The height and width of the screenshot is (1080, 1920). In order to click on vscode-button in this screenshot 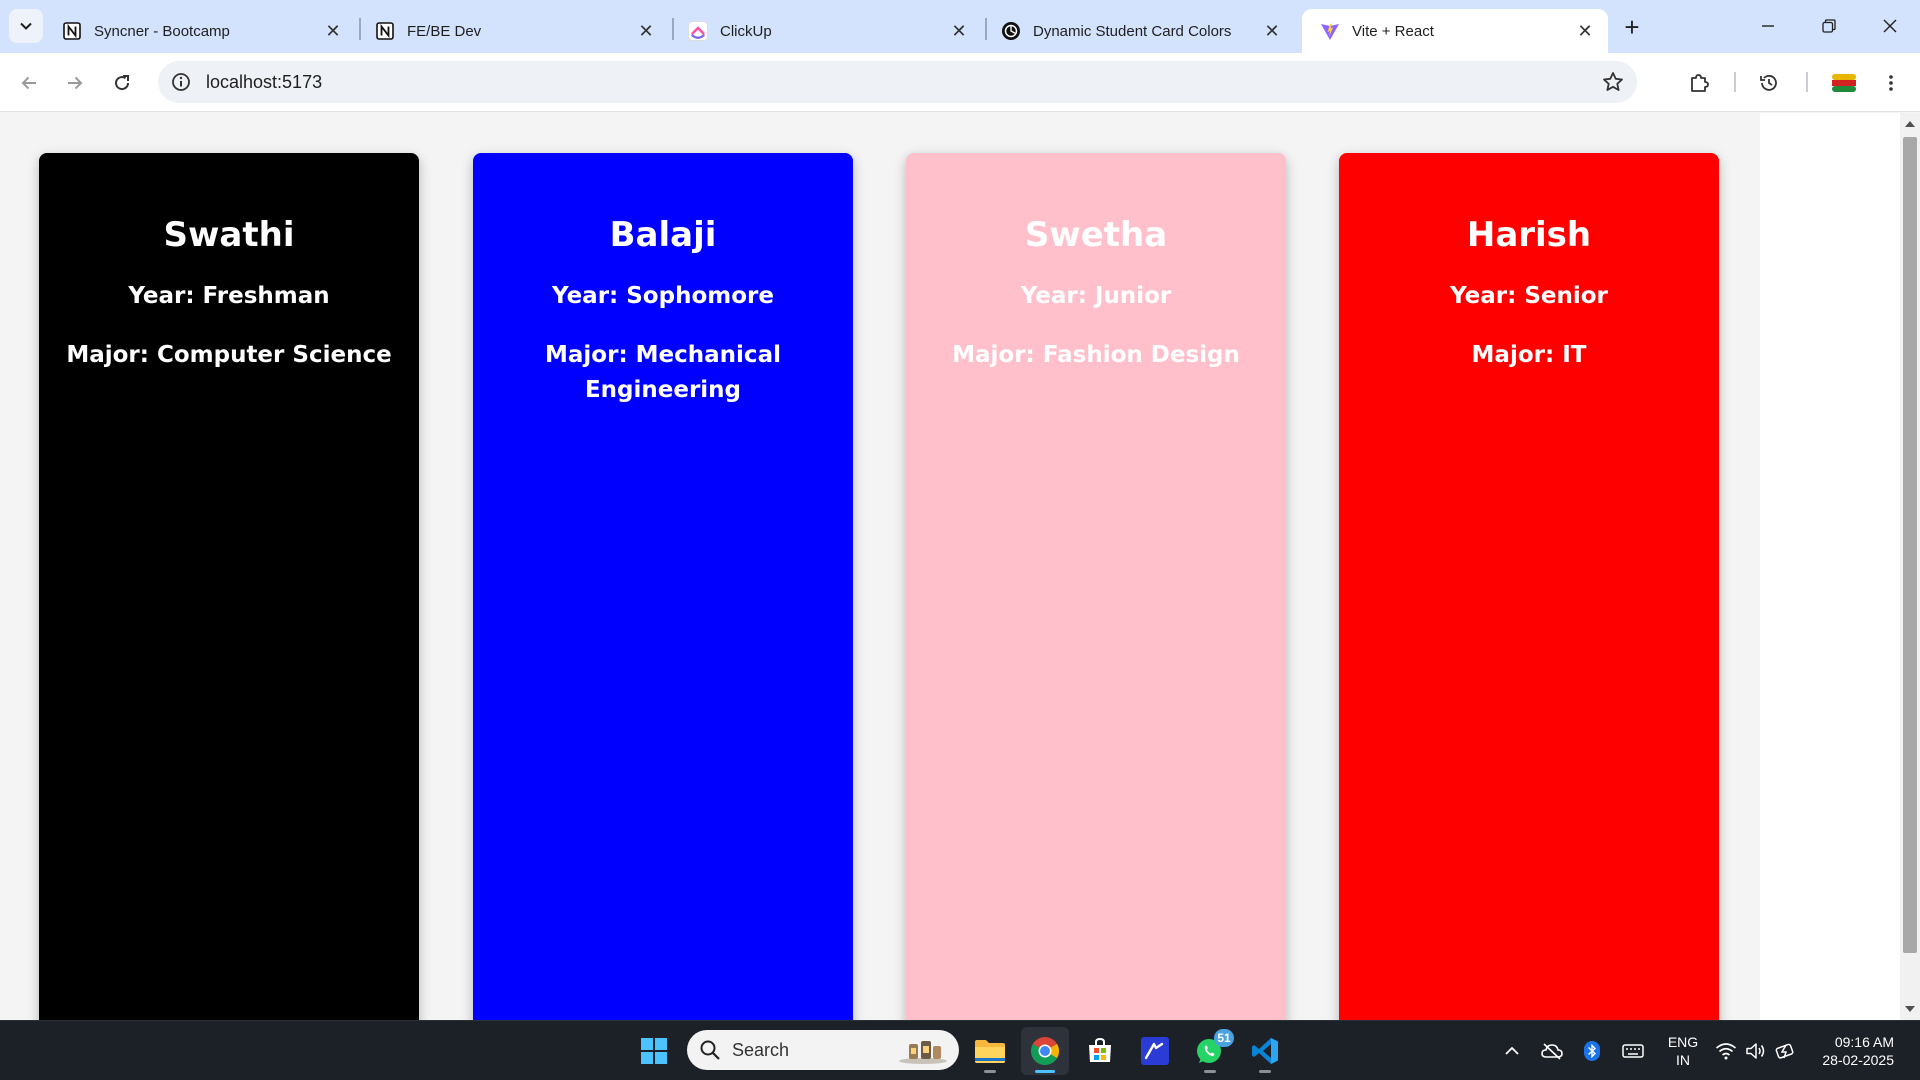, I will do `click(1265, 1051)`.